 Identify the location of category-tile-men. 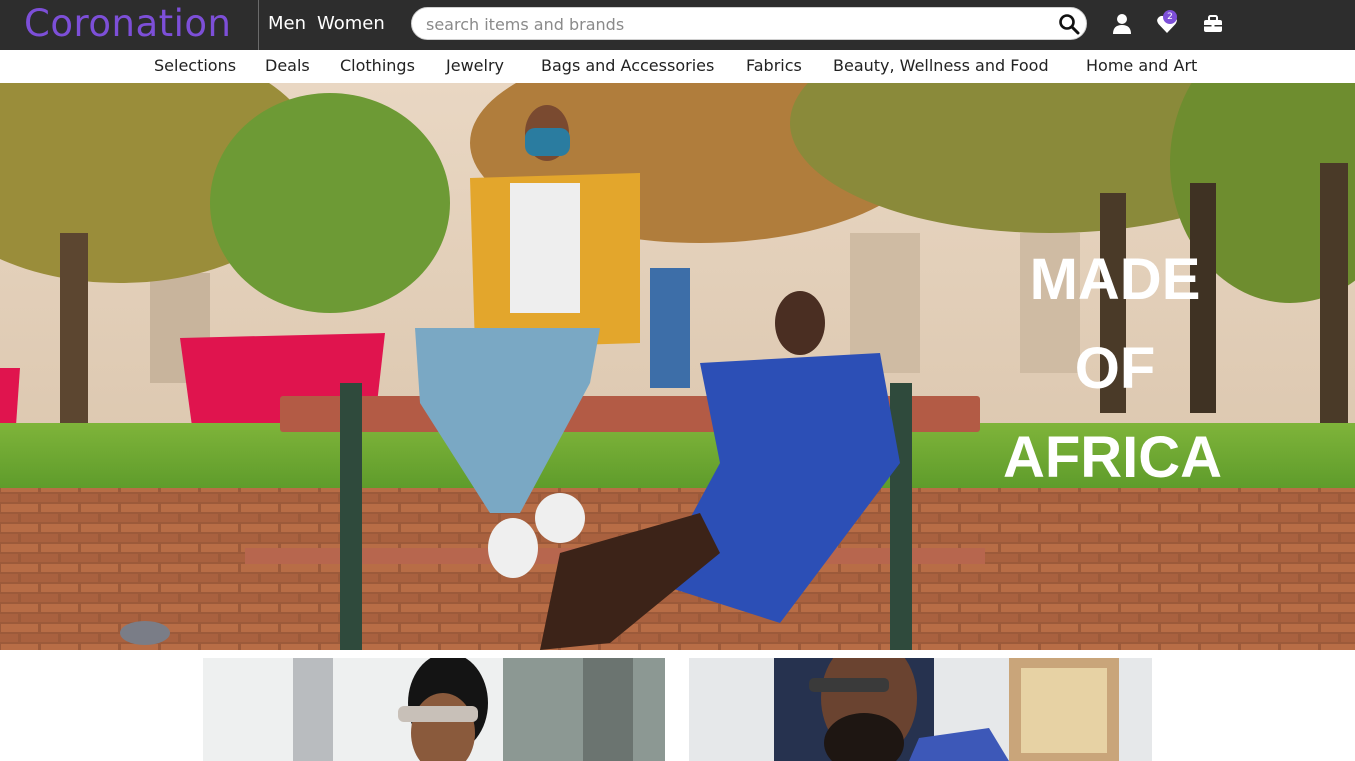
(920, 709).